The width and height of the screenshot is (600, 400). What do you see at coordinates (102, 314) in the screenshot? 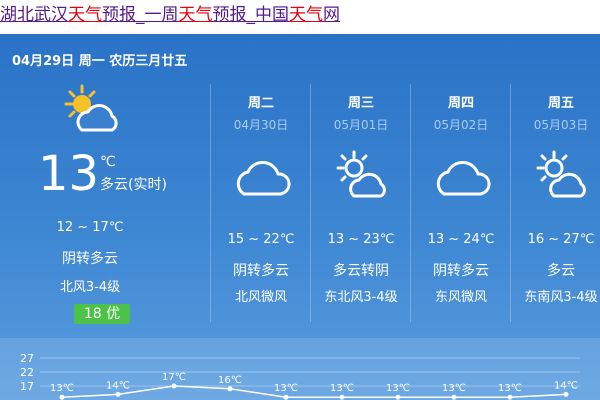
I see `aqi-badge: 18 优` at bounding box center [102, 314].